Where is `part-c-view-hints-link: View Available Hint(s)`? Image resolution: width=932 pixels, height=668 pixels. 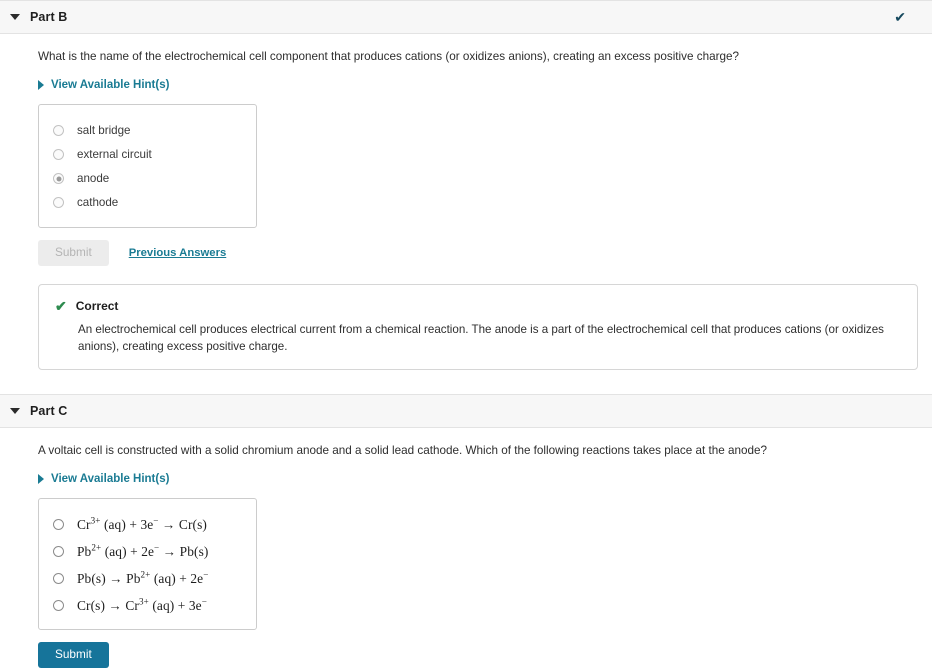 part-c-view-hints-link: View Available Hint(s) is located at coordinates (103, 479).